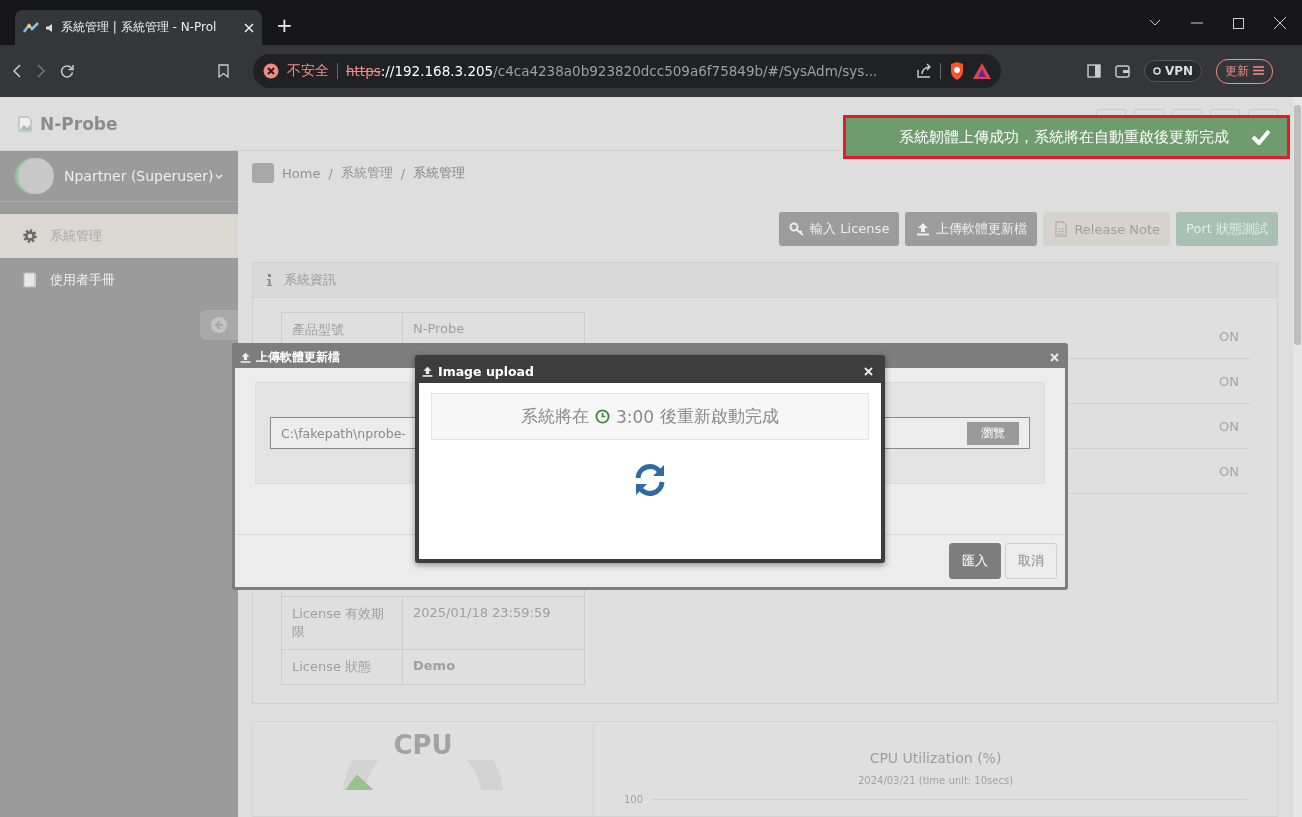  What do you see at coordinates (1238, 23) in the screenshot?
I see `maximize-icon` at bounding box center [1238, 23].